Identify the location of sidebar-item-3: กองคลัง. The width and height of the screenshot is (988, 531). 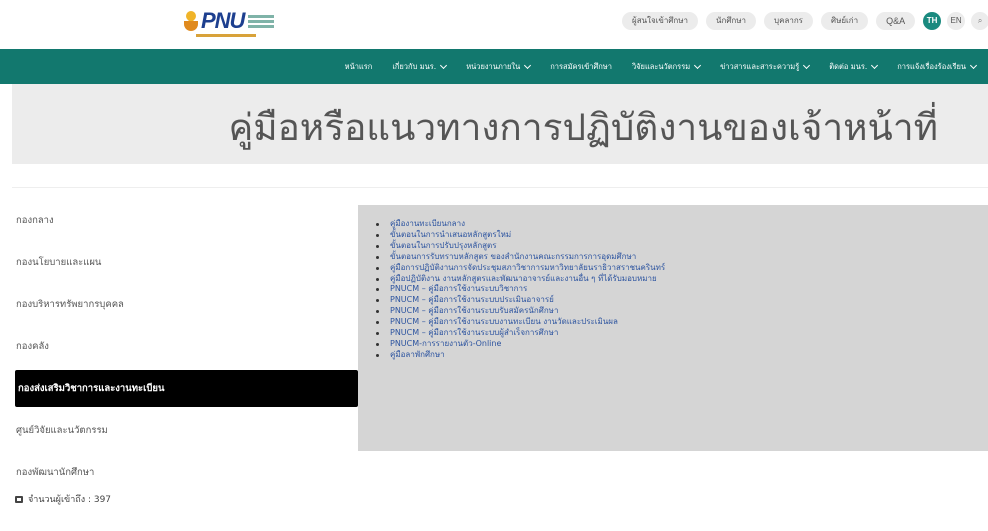
(186, 347).